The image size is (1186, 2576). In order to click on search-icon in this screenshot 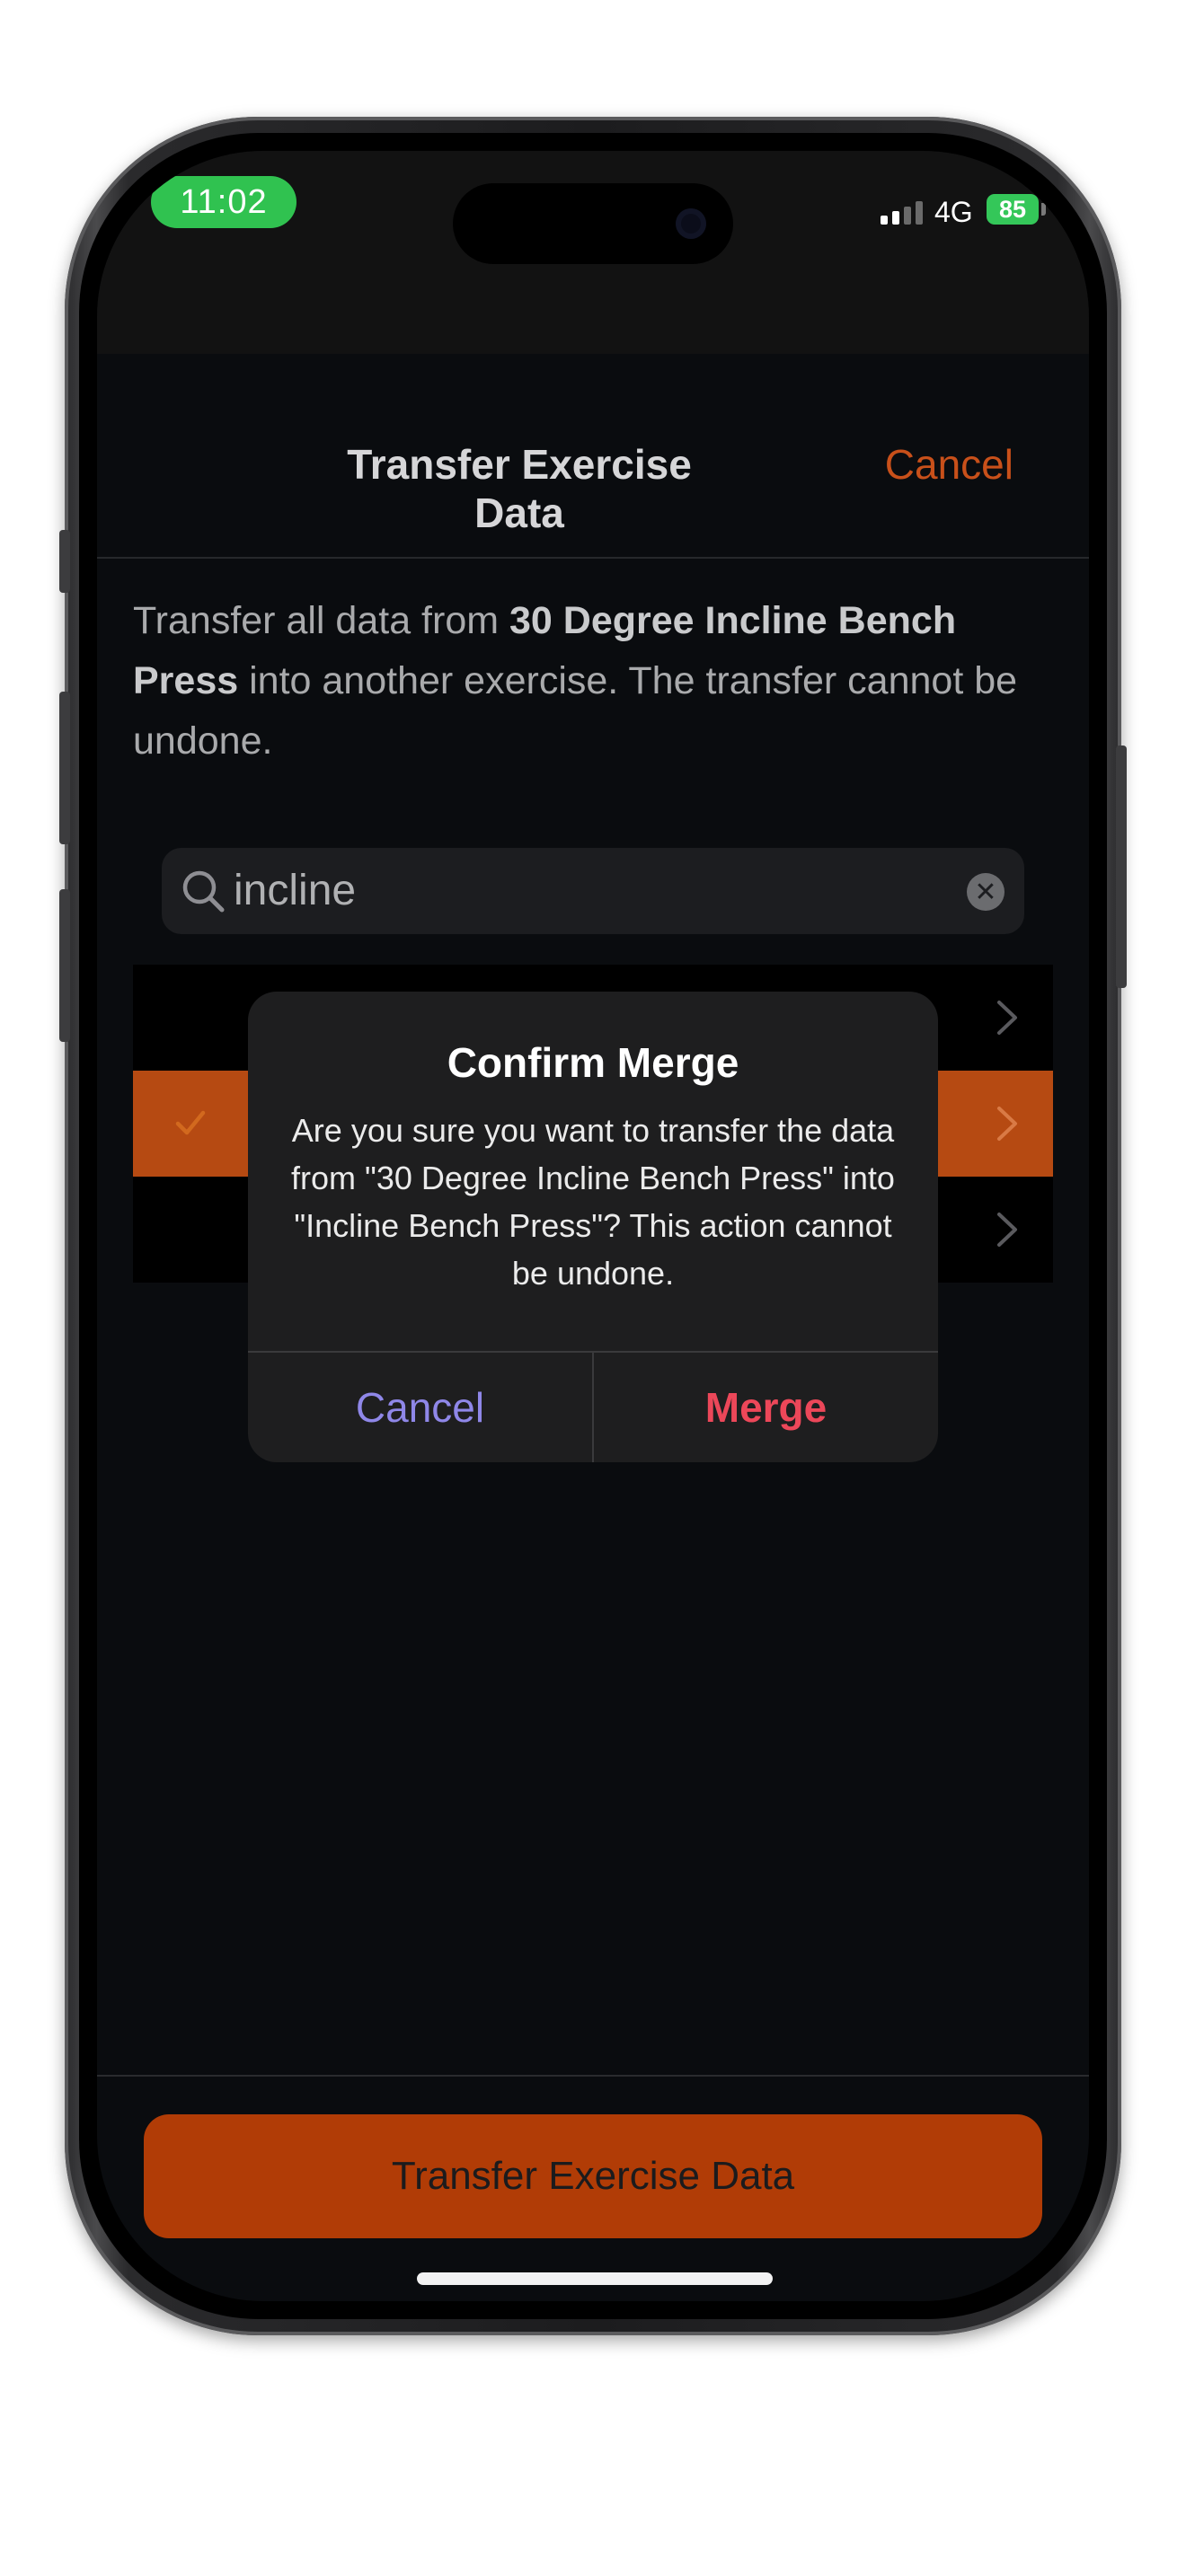, I will do `click(203, 891)`.